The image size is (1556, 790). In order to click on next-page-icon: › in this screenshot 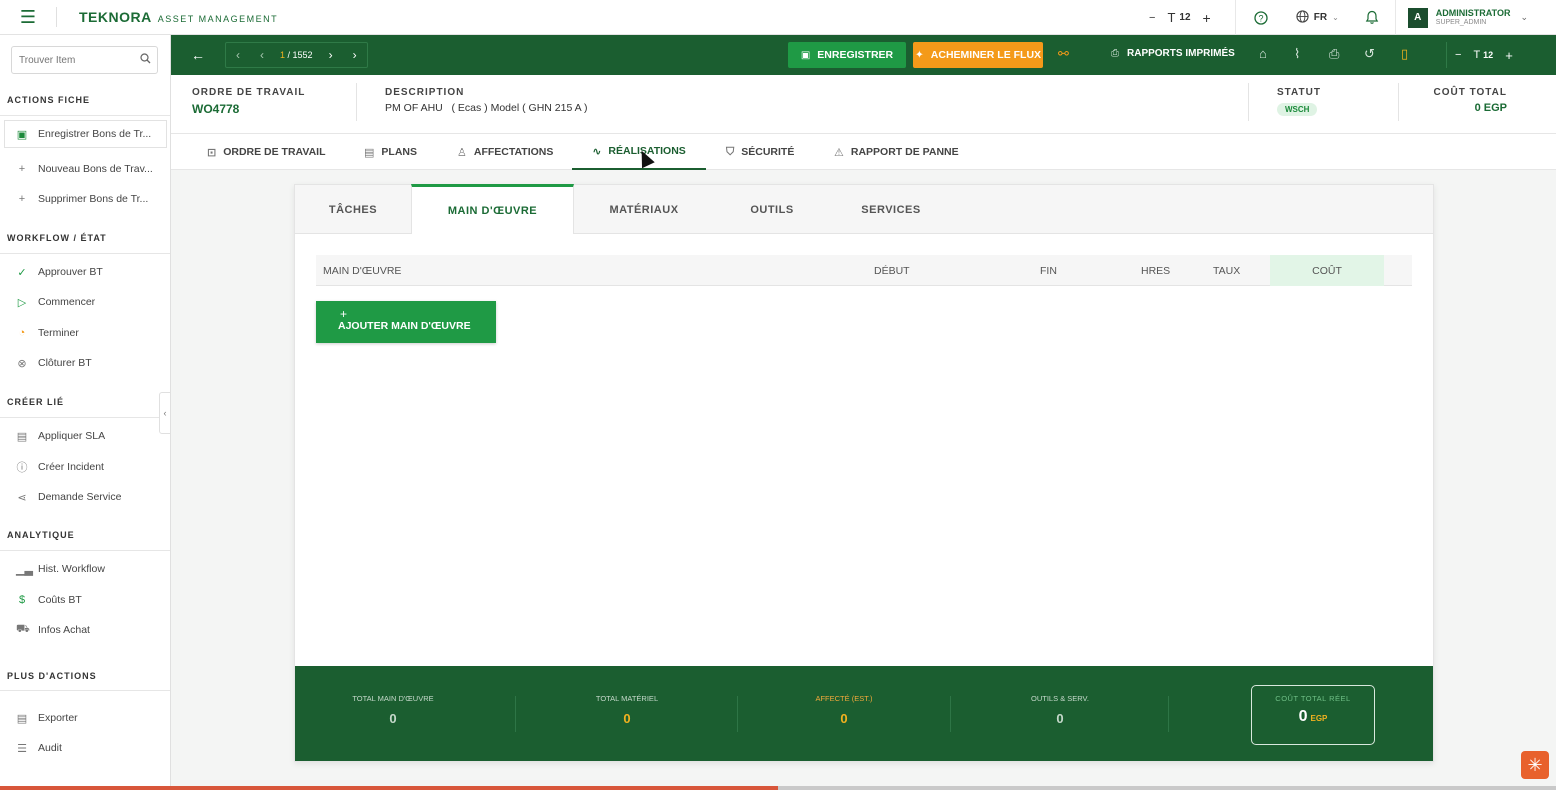, I will do `click(331, 55)`.